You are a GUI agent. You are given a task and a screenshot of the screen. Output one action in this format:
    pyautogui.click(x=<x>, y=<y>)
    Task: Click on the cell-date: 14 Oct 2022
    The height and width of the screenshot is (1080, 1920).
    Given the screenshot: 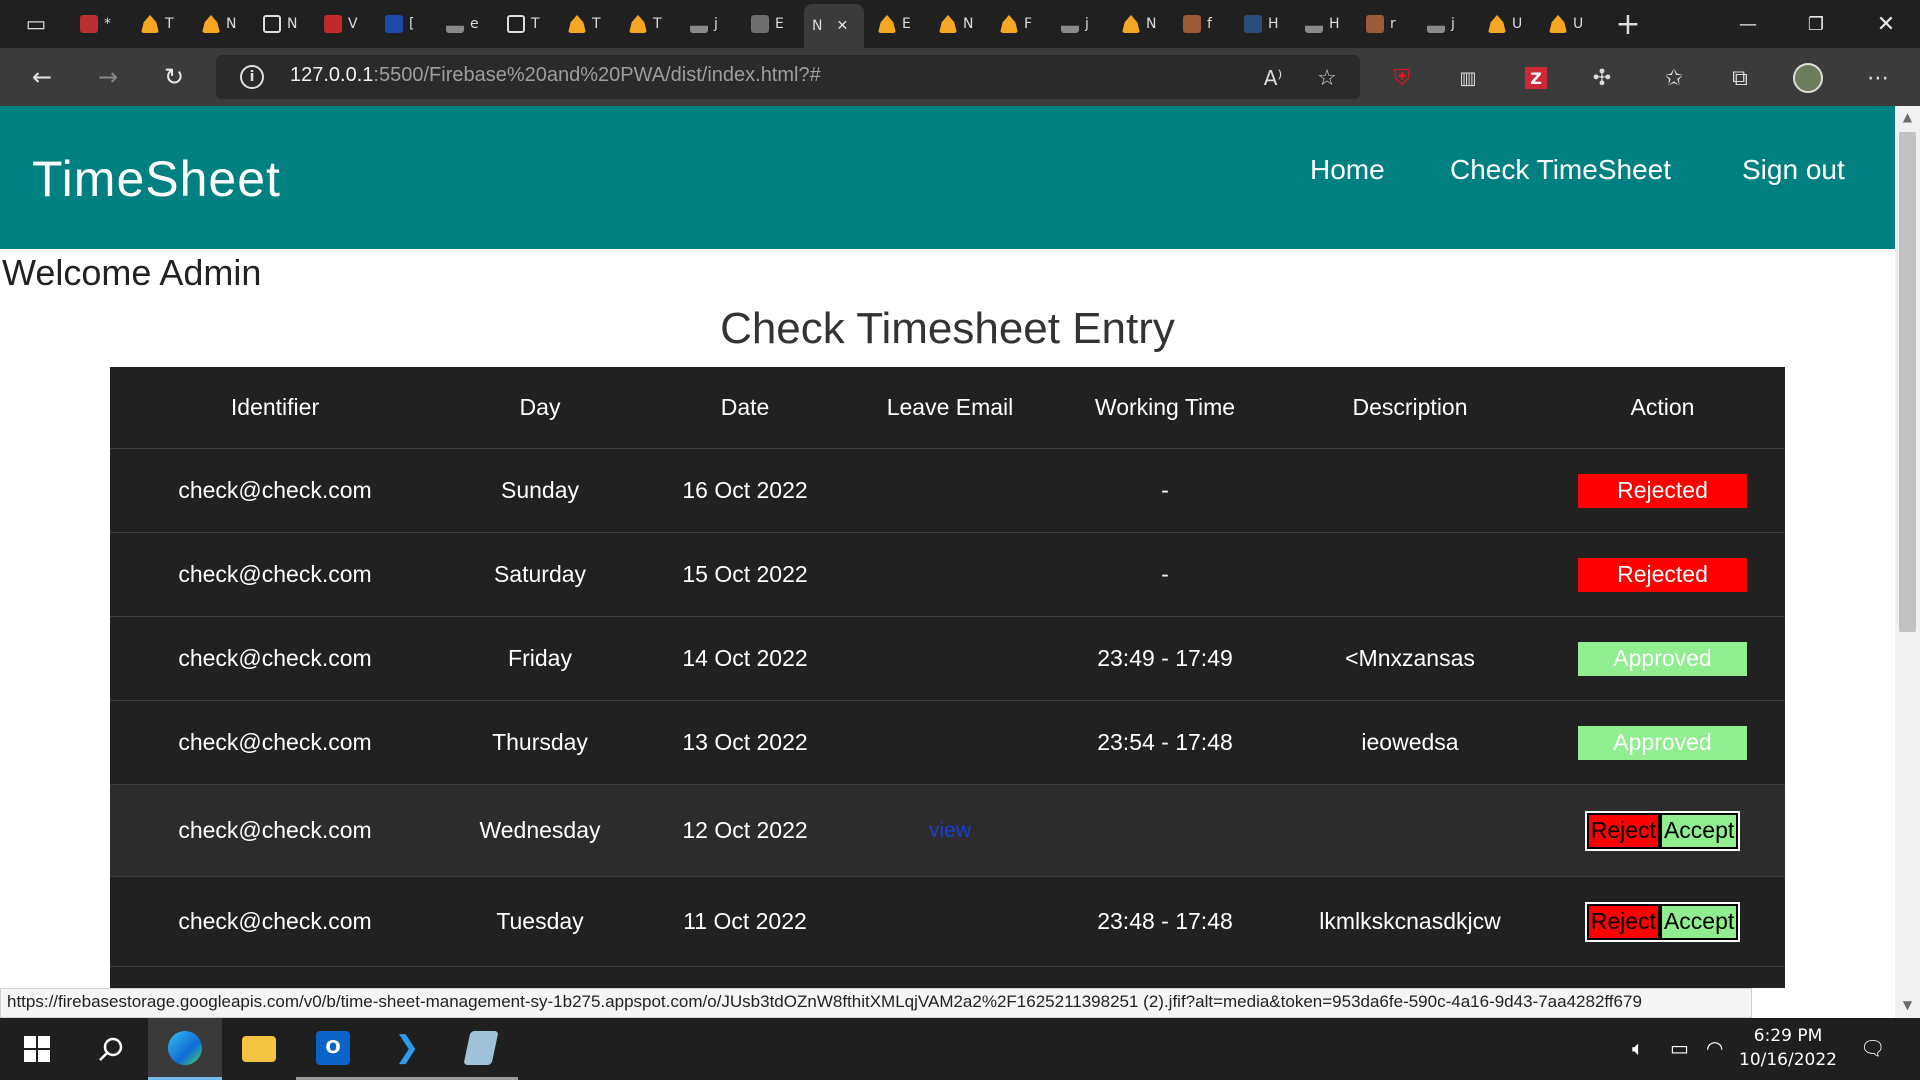 What is the action you would take?
    pyautogui.click(x=745, y=658)
    